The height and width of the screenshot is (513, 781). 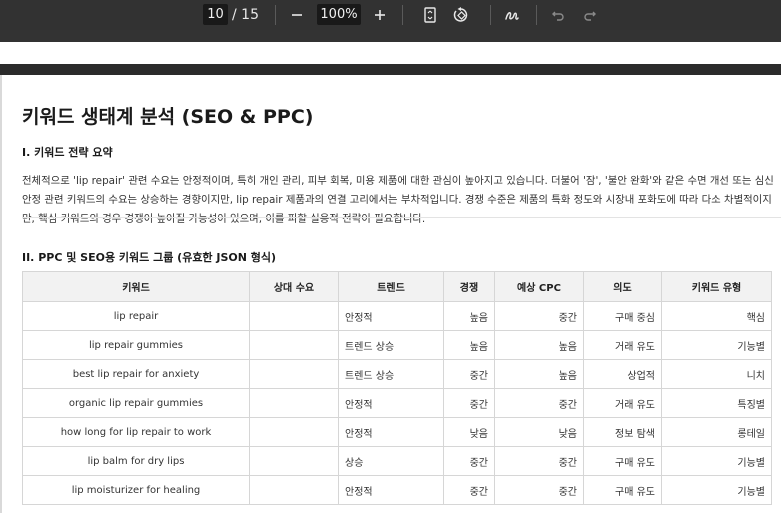 I want to click on keyword-cell: lip repair, so click(x=136, y=316).